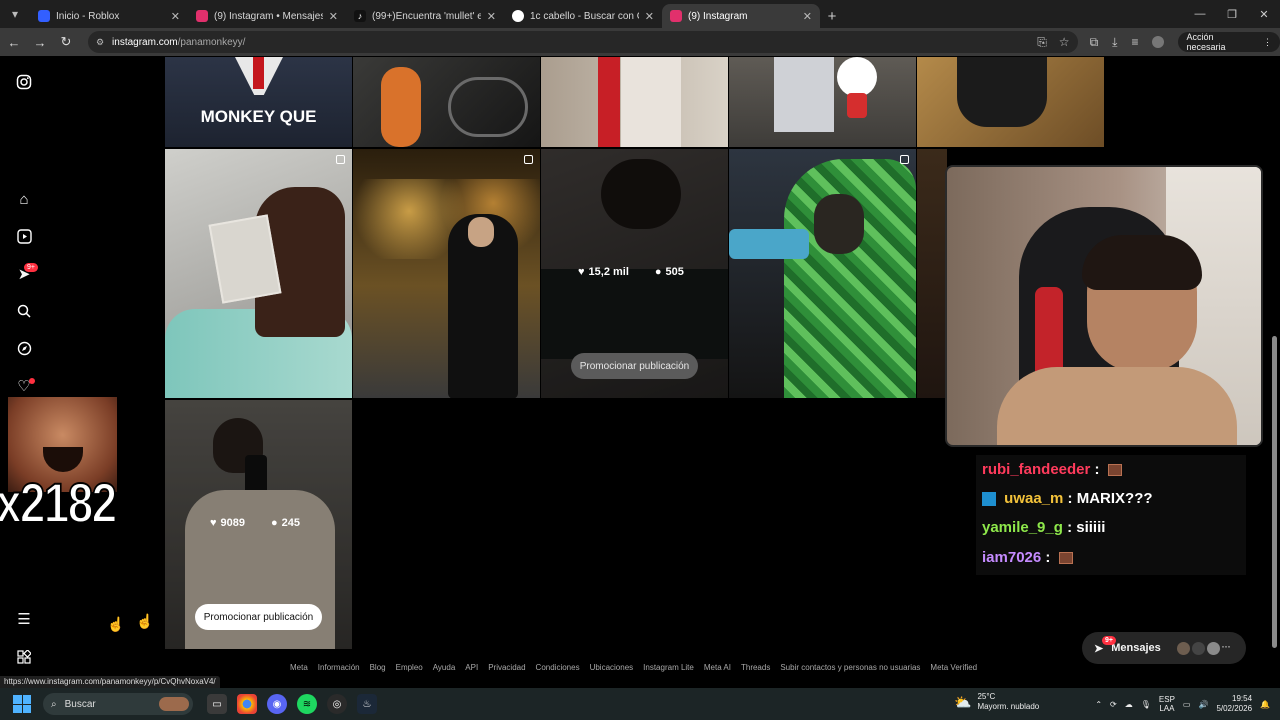  I want to click on footer-link: Instagram Lite, so click(668, 667).